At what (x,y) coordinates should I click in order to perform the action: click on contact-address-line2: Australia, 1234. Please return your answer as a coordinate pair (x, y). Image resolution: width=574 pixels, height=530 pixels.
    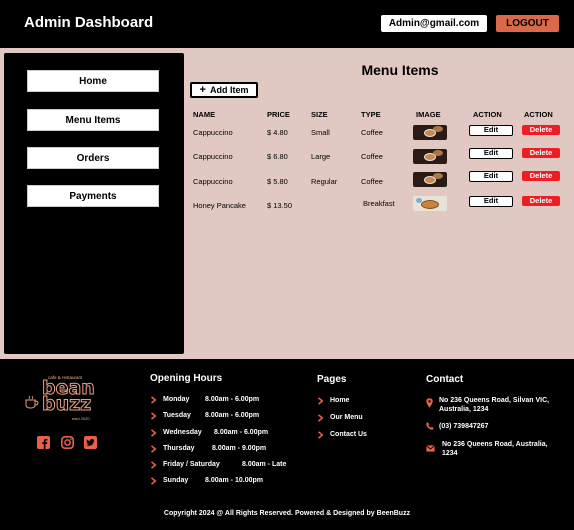
    Looking at the image, I should click on (464, 409).